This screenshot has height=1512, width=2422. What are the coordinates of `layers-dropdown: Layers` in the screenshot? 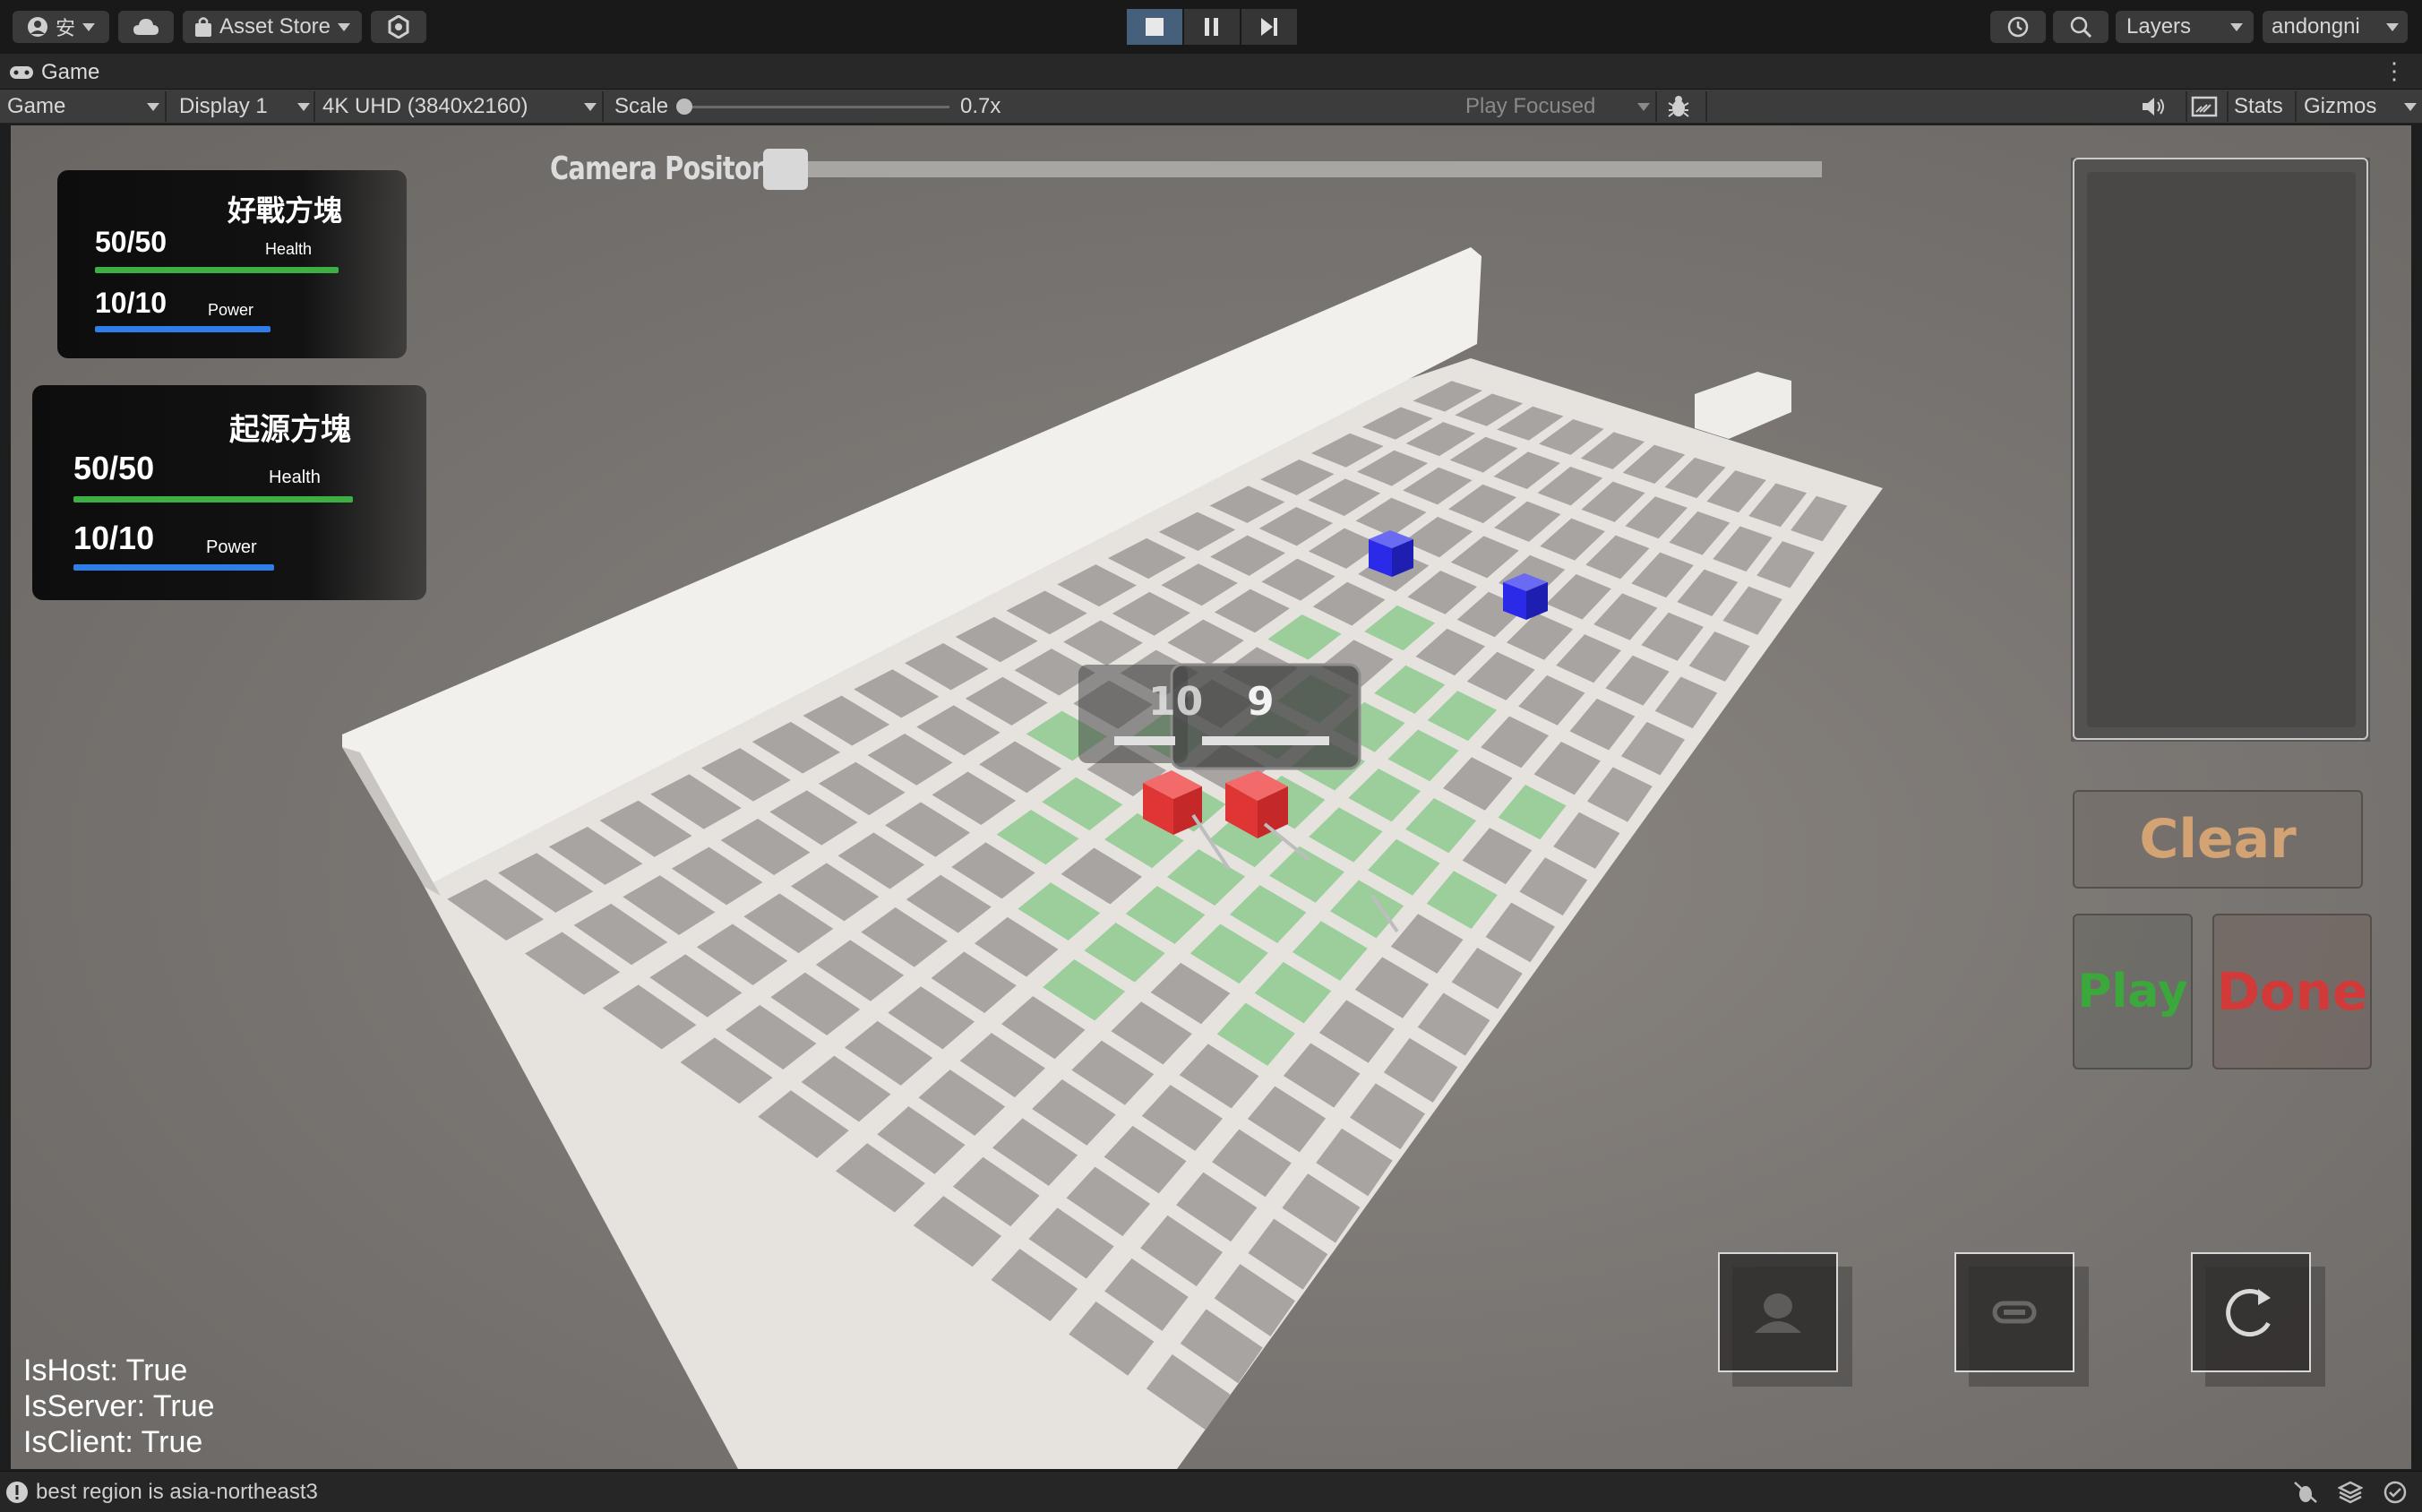 It's located at (2185, 27).